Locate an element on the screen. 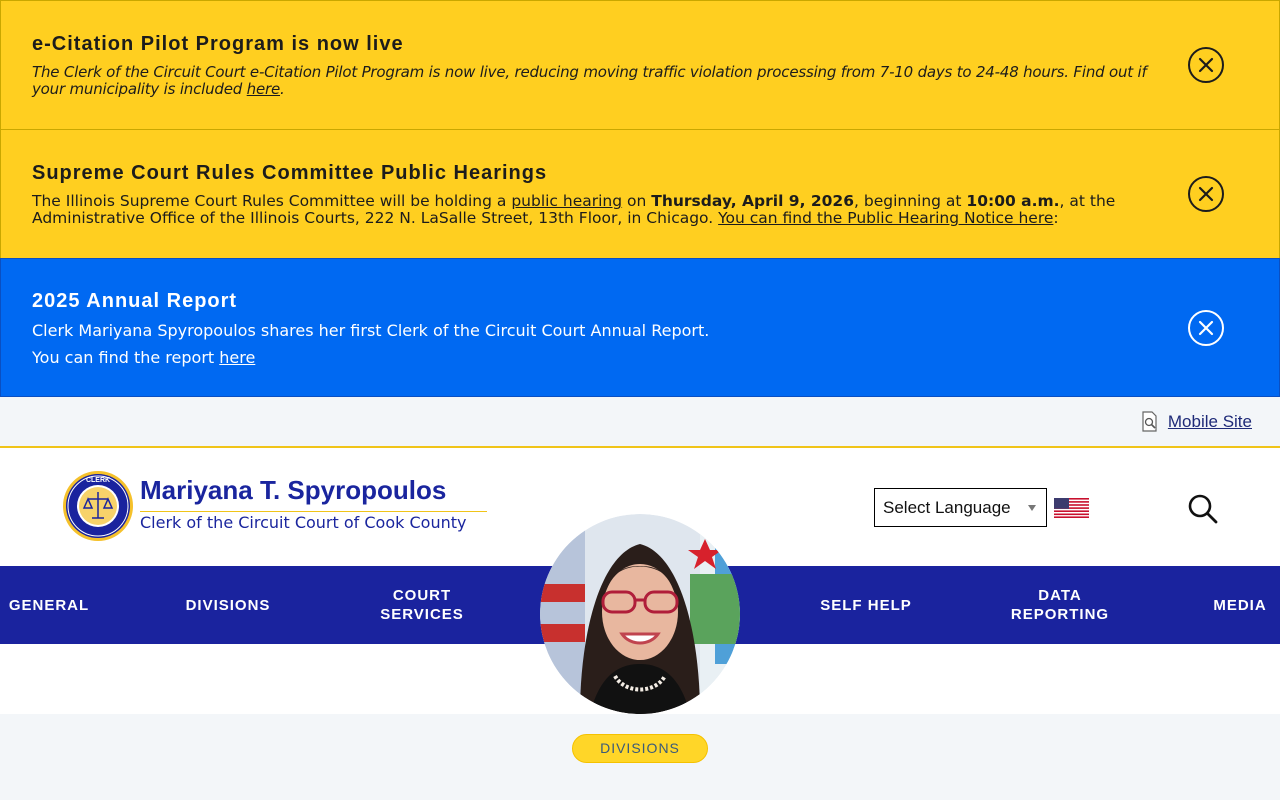 This screenshot has height=800, width=1280. alert-text: on is located at coordinates (637, 201).